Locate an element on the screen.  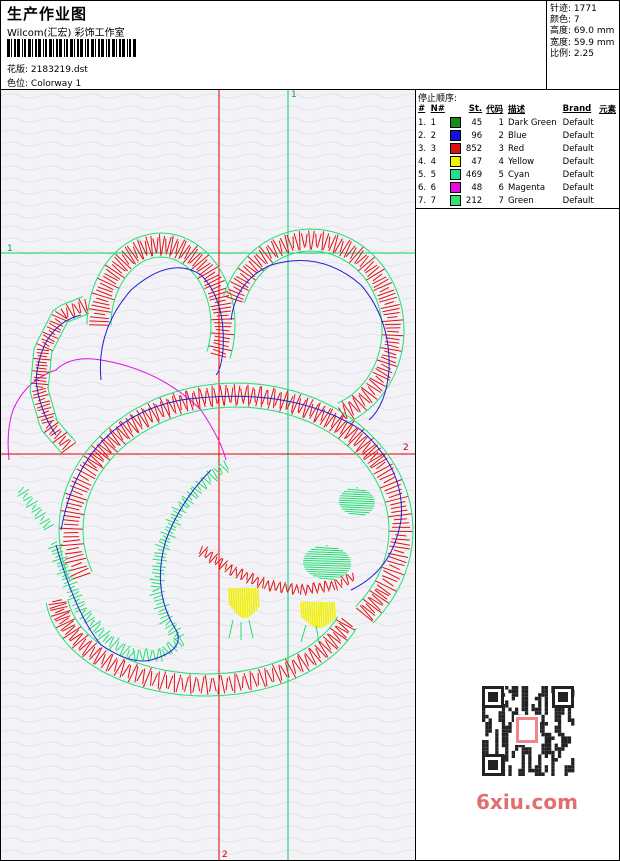
thread-index: 2. is located at coordinates (422, 135).